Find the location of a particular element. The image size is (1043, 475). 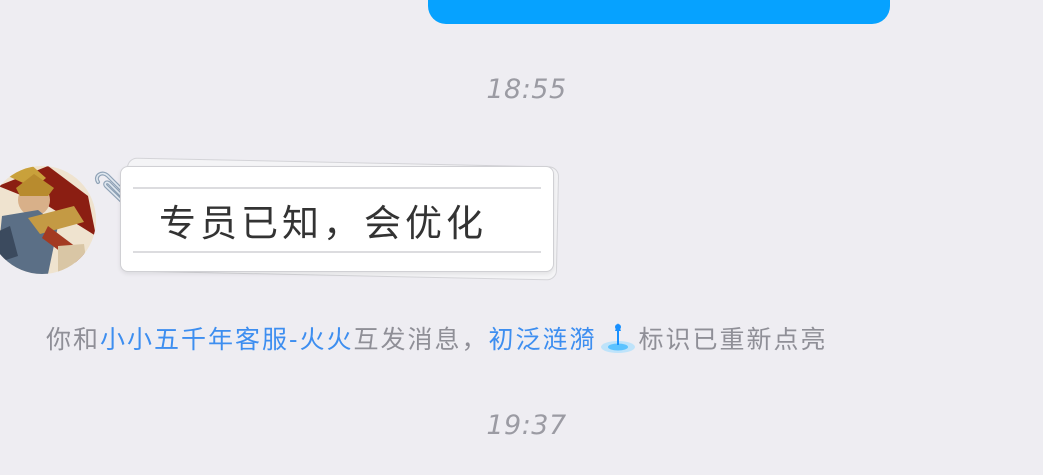

contact-name-link: 小小五千年客服-火火 is located at coordinates (226, 338).